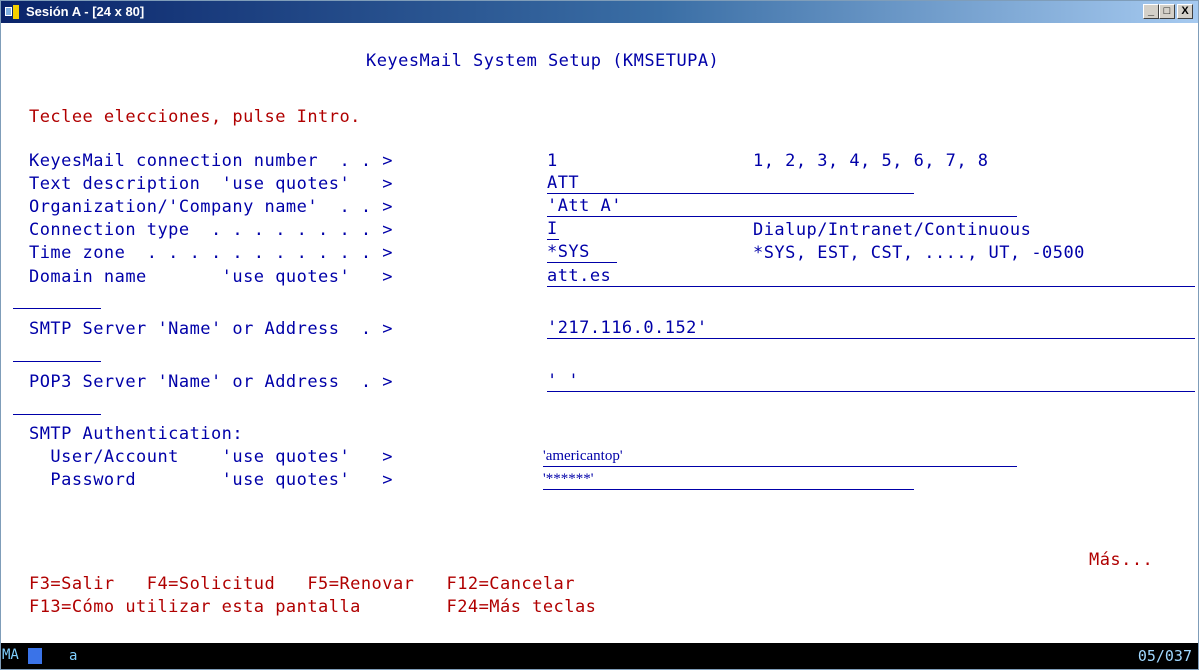 The image size is (1199, 670). What do you see at coordinates (599, 12) in the screenshot?
I see `title-bar: Sesión A - [24 x 80] _ □ X` at bounding box center [599, 12].